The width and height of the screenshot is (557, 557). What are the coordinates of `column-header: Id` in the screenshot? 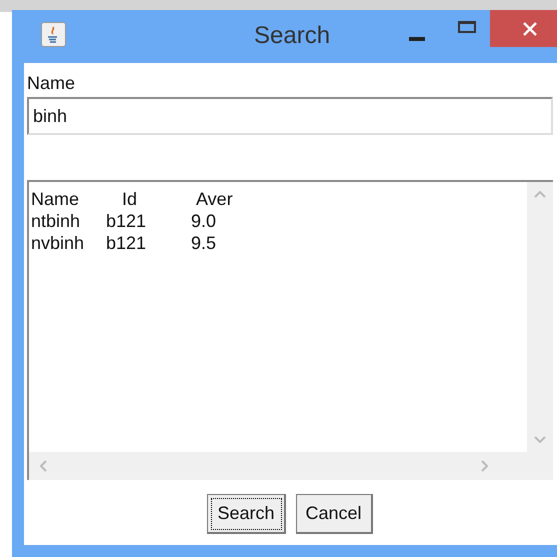 It's located at (129, 199).